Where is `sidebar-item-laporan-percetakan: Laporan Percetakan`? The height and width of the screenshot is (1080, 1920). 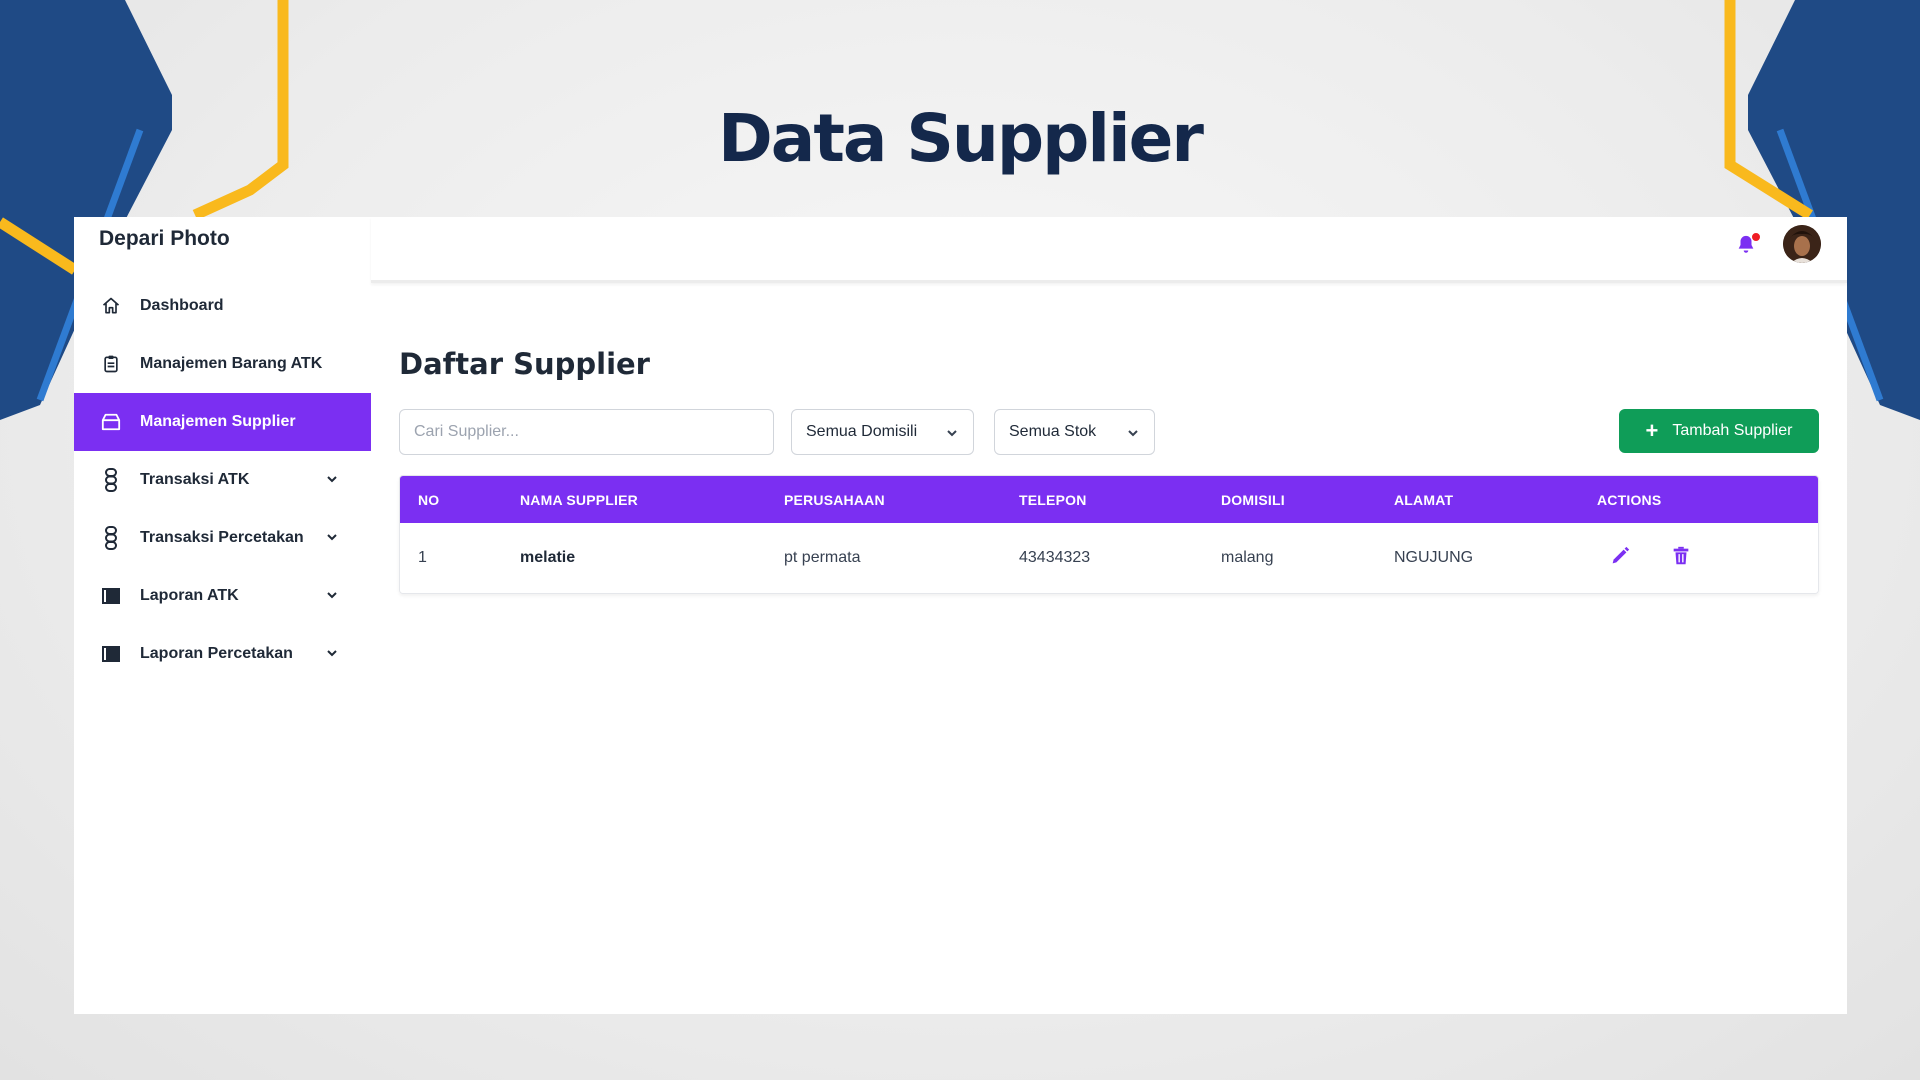 sidebar-item-laporan-percetakan: Laporan Percetakan is located at coordinates (222, 654).